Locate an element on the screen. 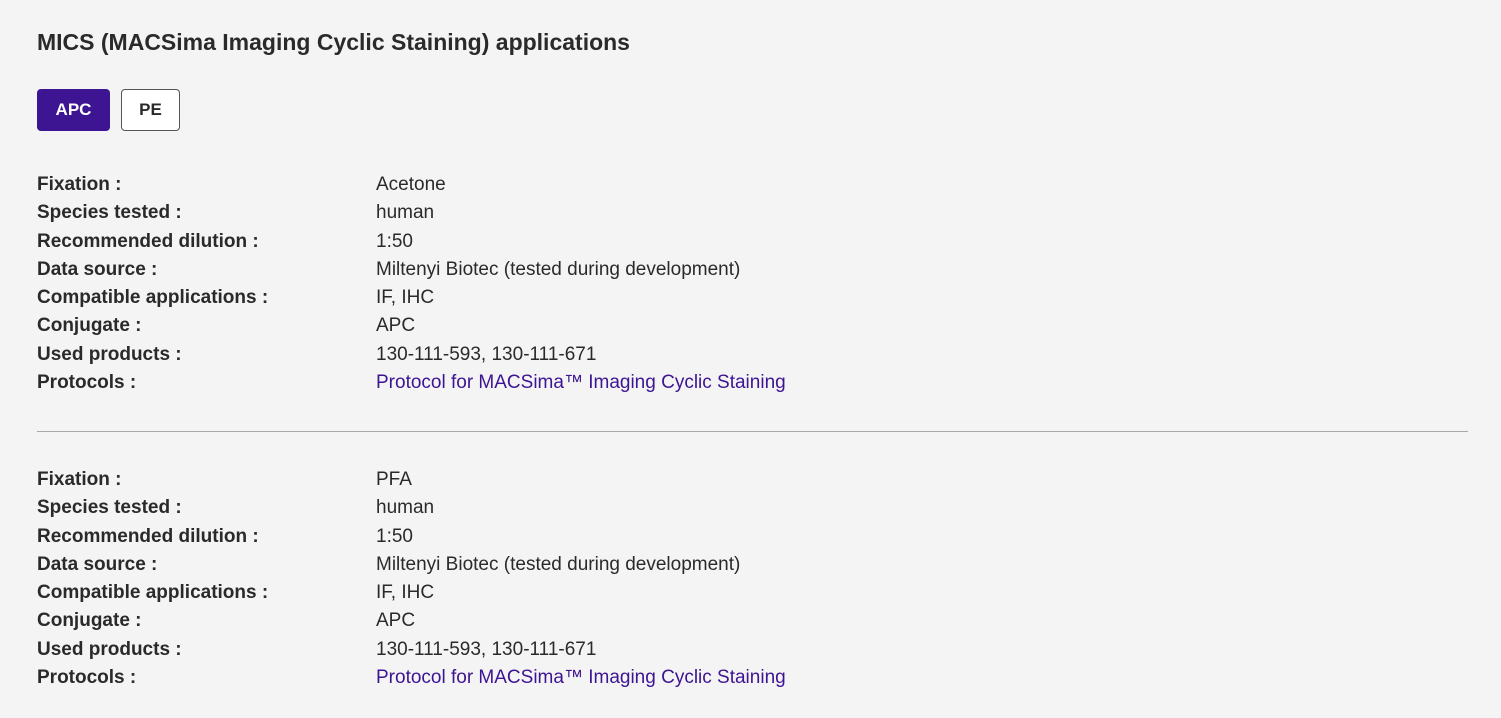  detail-row-fixation: Fixation : PFA is located at coordinates (752, 480).